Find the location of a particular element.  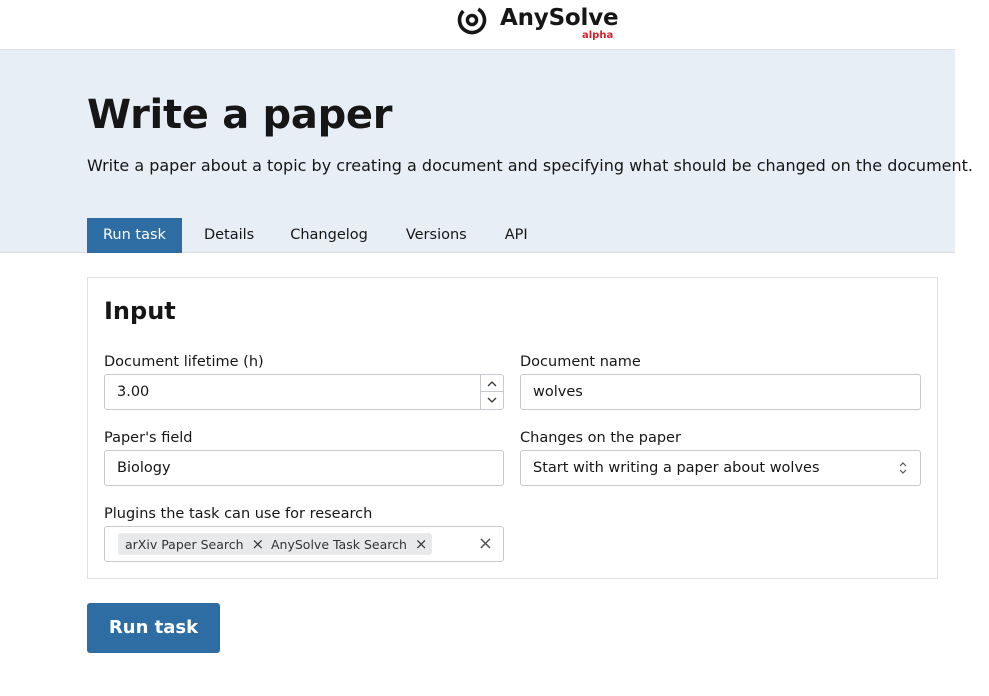

chevron-down-icon is located at coordinates (492, 400).